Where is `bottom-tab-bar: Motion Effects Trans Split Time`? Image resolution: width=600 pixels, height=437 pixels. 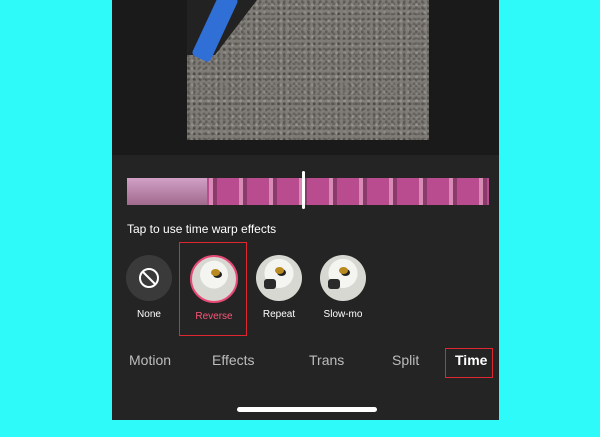 bottom-tab-bar: Motion Effects Trans Split Time is located at coordinates (305, 362).